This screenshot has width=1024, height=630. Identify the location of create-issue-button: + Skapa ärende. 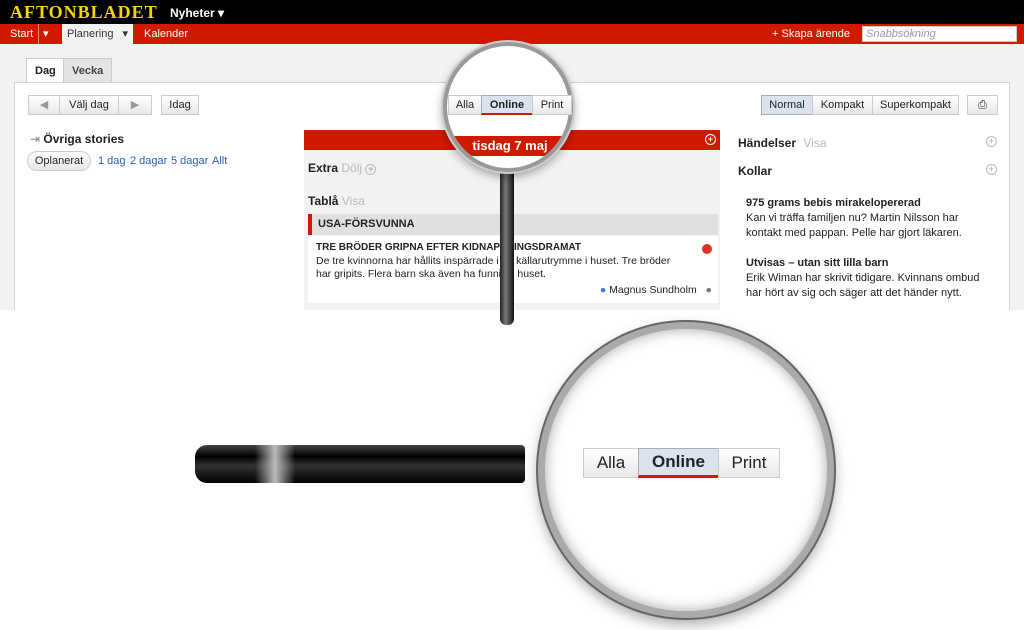
(811, 34).